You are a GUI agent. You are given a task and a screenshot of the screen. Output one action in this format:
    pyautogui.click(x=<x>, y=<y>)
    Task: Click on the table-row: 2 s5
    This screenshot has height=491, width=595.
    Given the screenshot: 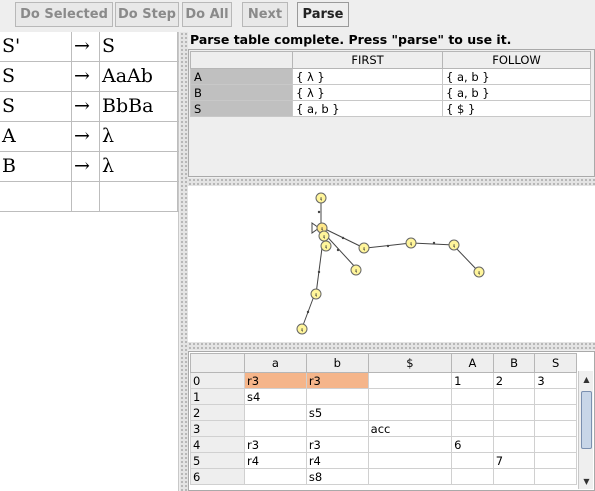 What is the action you would take?
    pyautogui.click(x=383, y=412)
    